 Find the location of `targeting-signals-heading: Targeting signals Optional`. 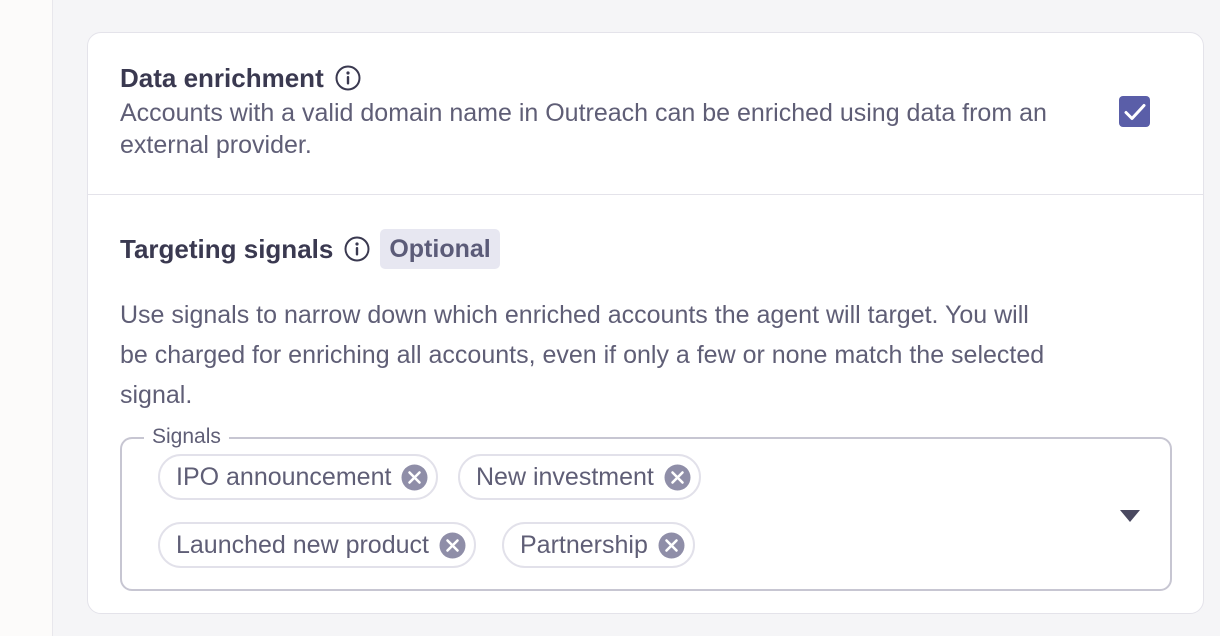

targeting-signals-heading: Targeting signals Optional is located at coordinates (310, 249).